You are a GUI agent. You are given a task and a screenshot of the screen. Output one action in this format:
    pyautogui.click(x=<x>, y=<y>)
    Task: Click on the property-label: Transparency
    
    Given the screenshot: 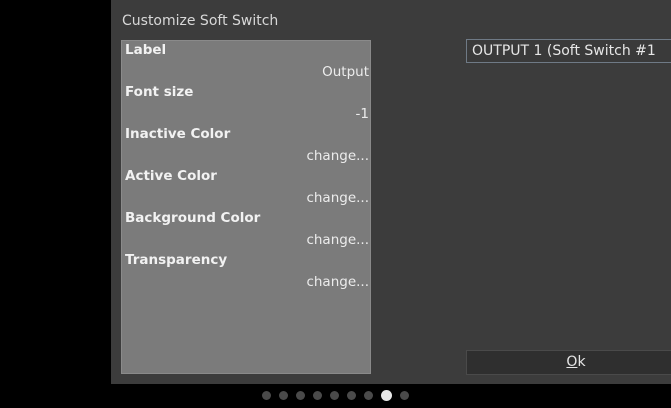 What is the action you would take?
    pyautogui.click(x=176, y=260)
    